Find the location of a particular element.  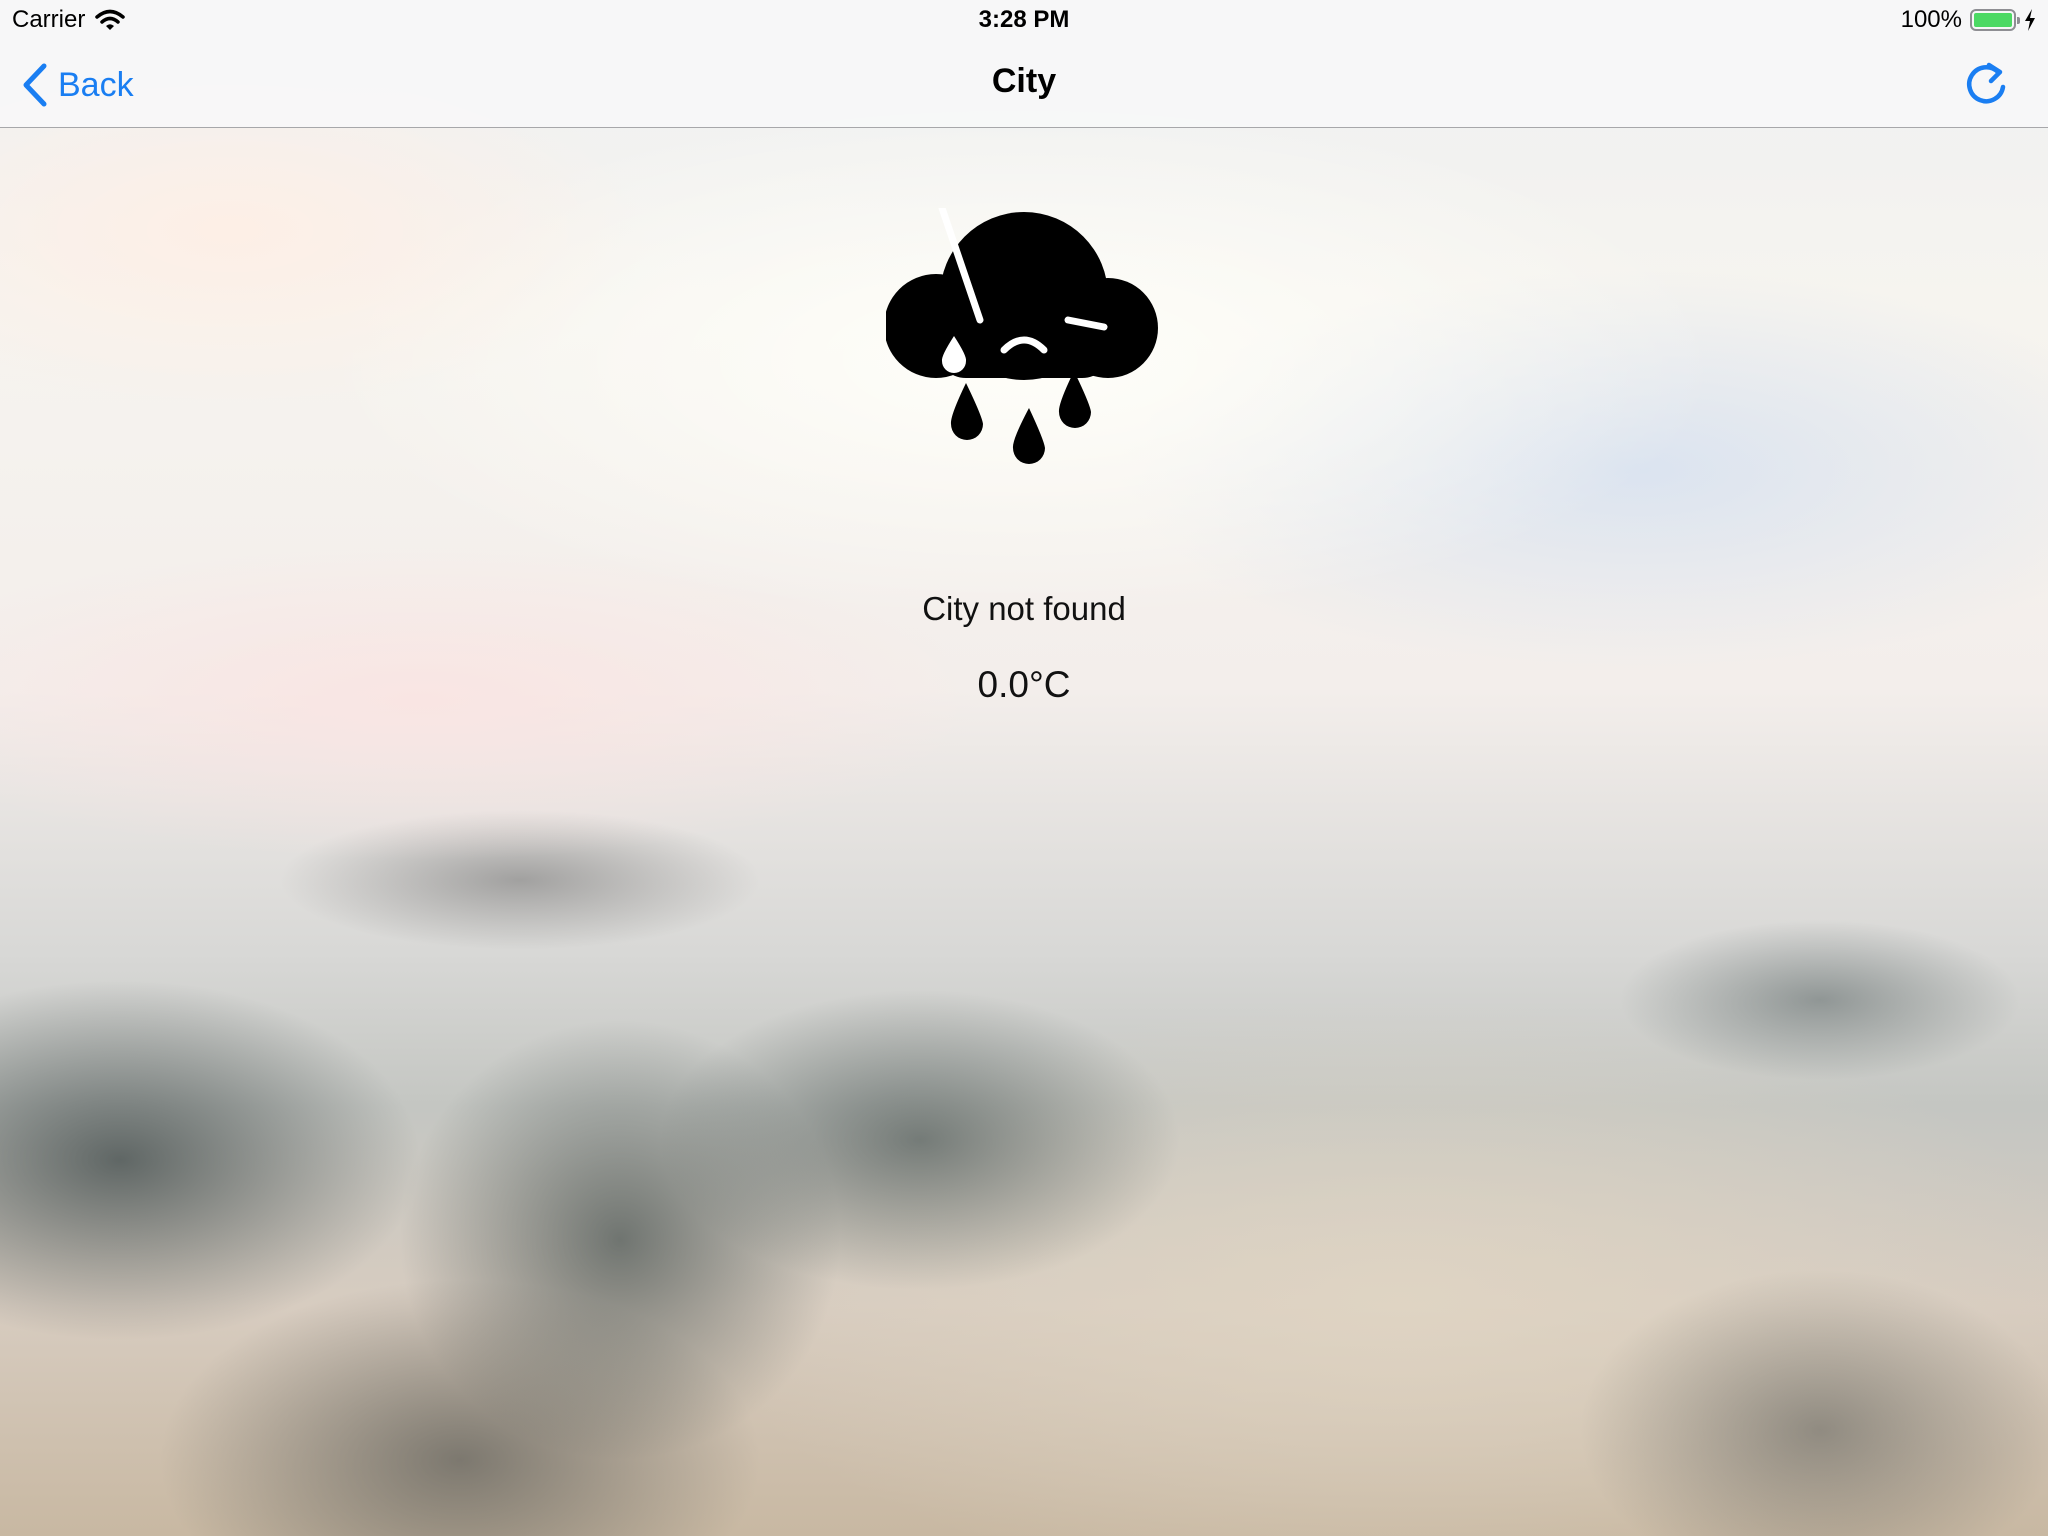

sad-rain-cloud-icon is located at coordinates (1022, 336).